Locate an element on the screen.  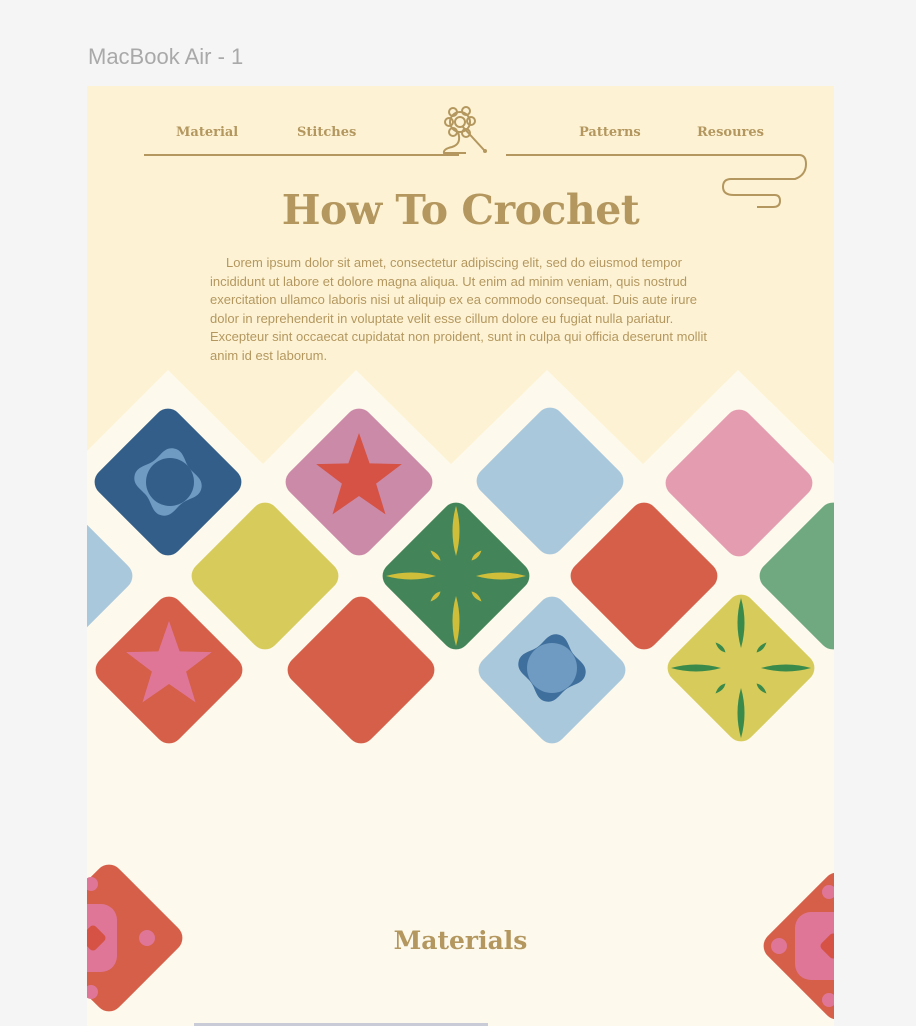
materials-heading: Materials is located at coordinates (460, 940).